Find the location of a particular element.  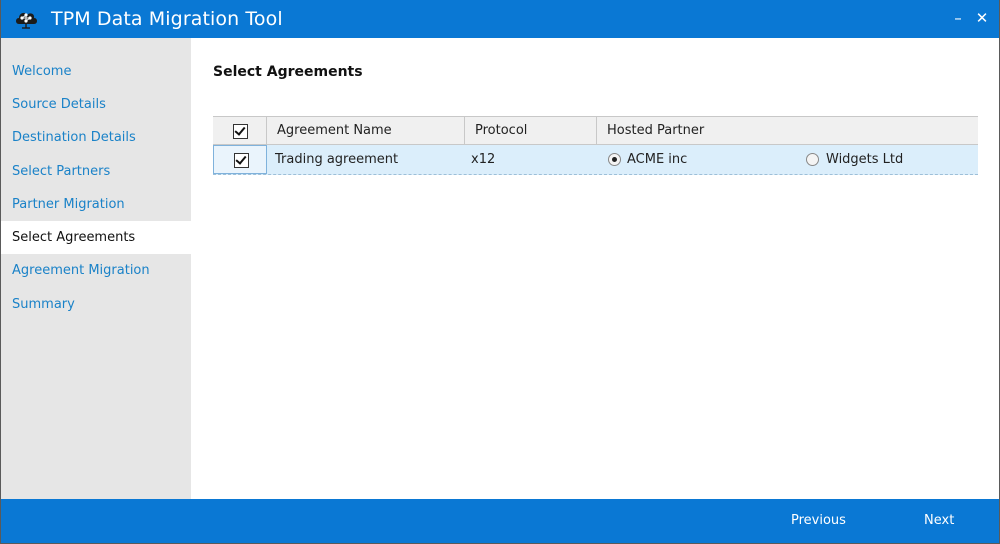

sidebar-item-source-details: Source Details is located at coordinates (96, 104).